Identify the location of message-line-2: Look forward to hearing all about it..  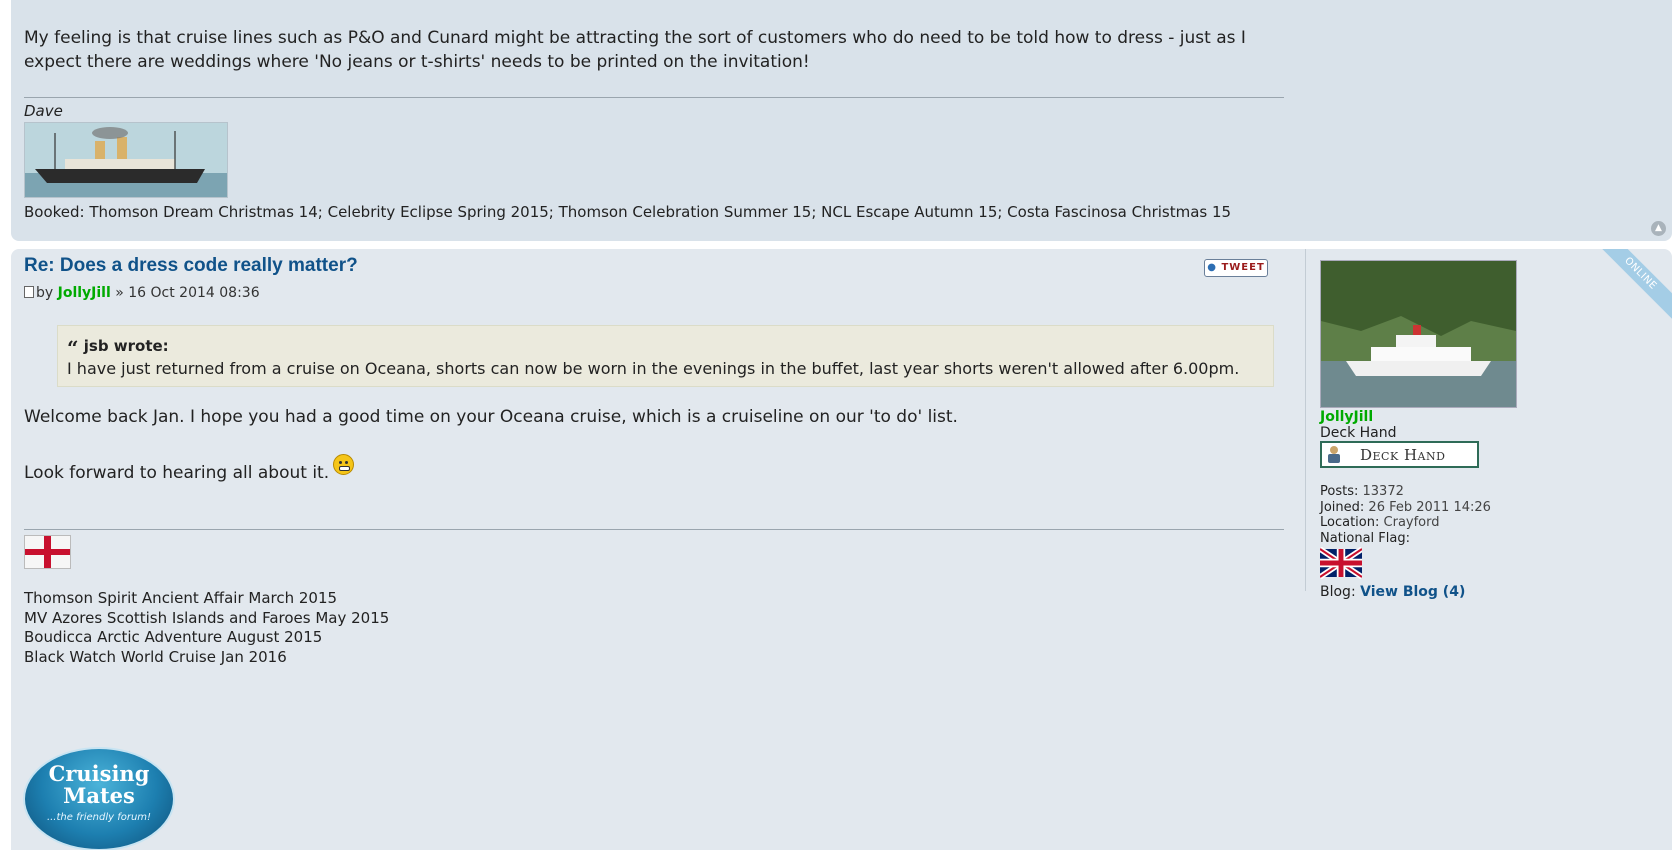
(189, 468).